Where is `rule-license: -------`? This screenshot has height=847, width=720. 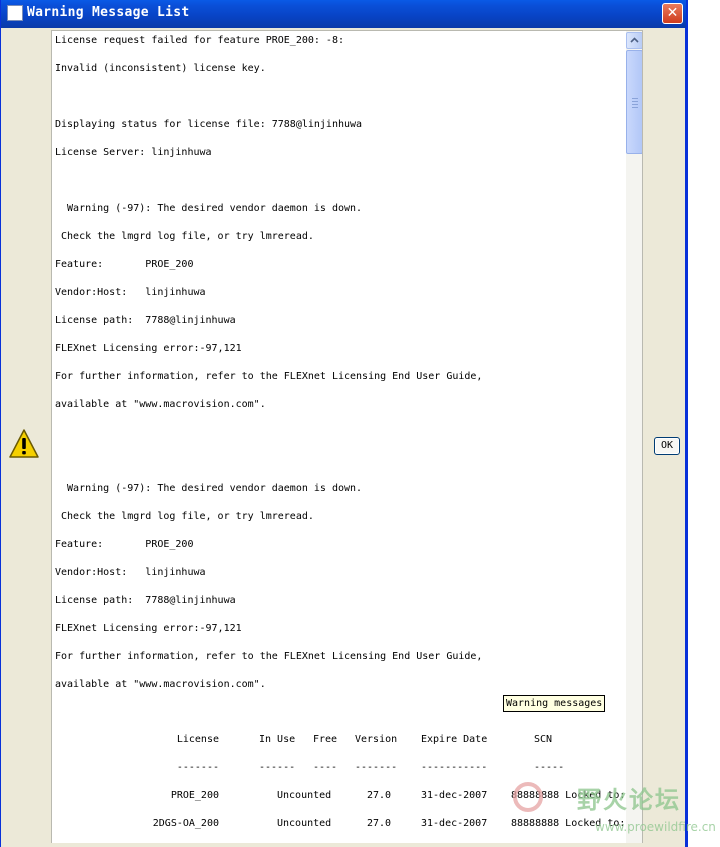
rule-license: ------- is located at coordinates (197, 767).